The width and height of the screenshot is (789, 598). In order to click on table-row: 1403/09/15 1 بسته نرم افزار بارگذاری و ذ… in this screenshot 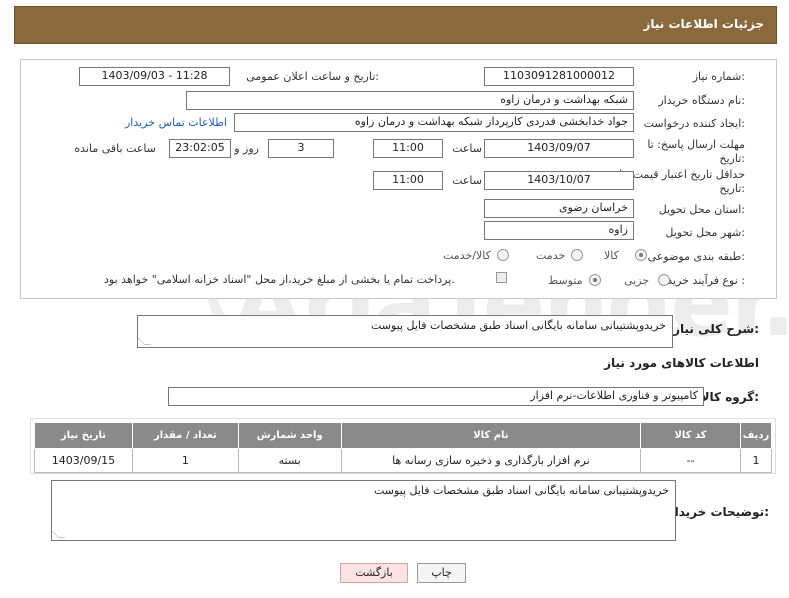, I will do `click(403, 460)`.